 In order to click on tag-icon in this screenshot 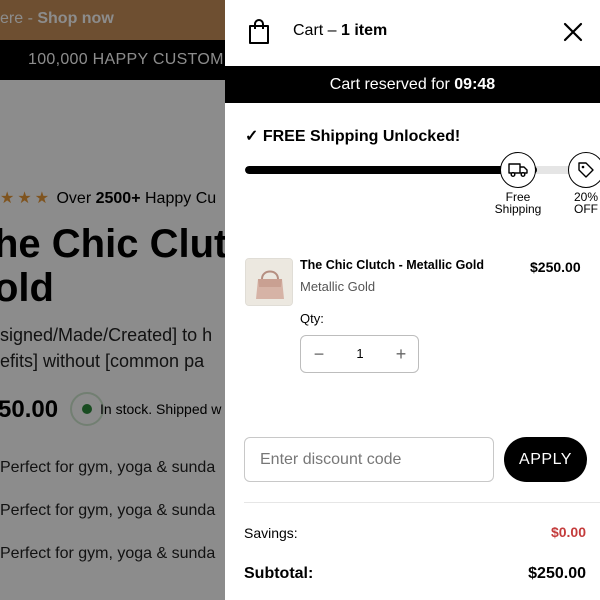, I will do `click(586, 170)`.